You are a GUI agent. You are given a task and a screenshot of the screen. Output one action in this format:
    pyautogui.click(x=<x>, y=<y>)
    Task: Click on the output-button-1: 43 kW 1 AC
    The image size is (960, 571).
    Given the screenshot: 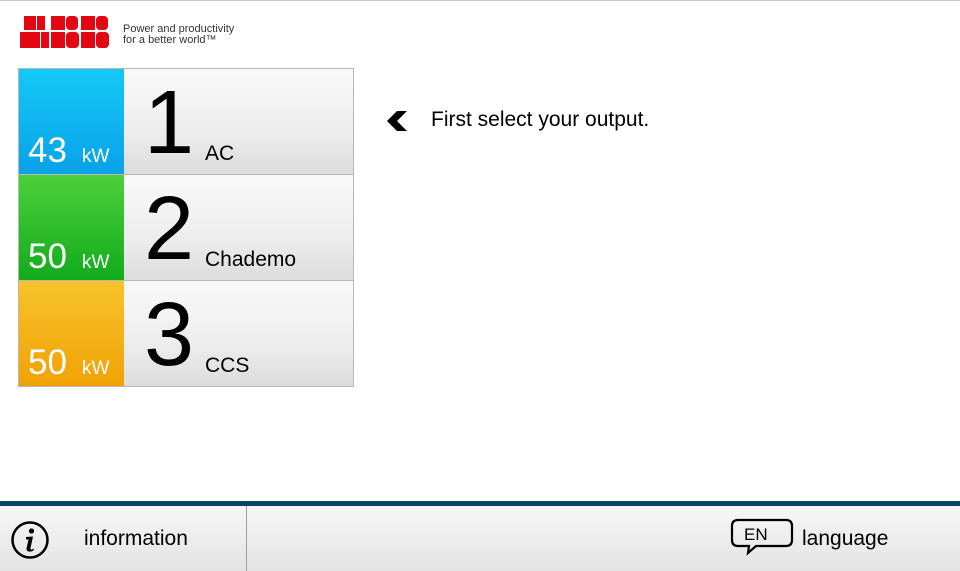 What is the action you would take?
    pyautogui.click(x=186, y=121)
    